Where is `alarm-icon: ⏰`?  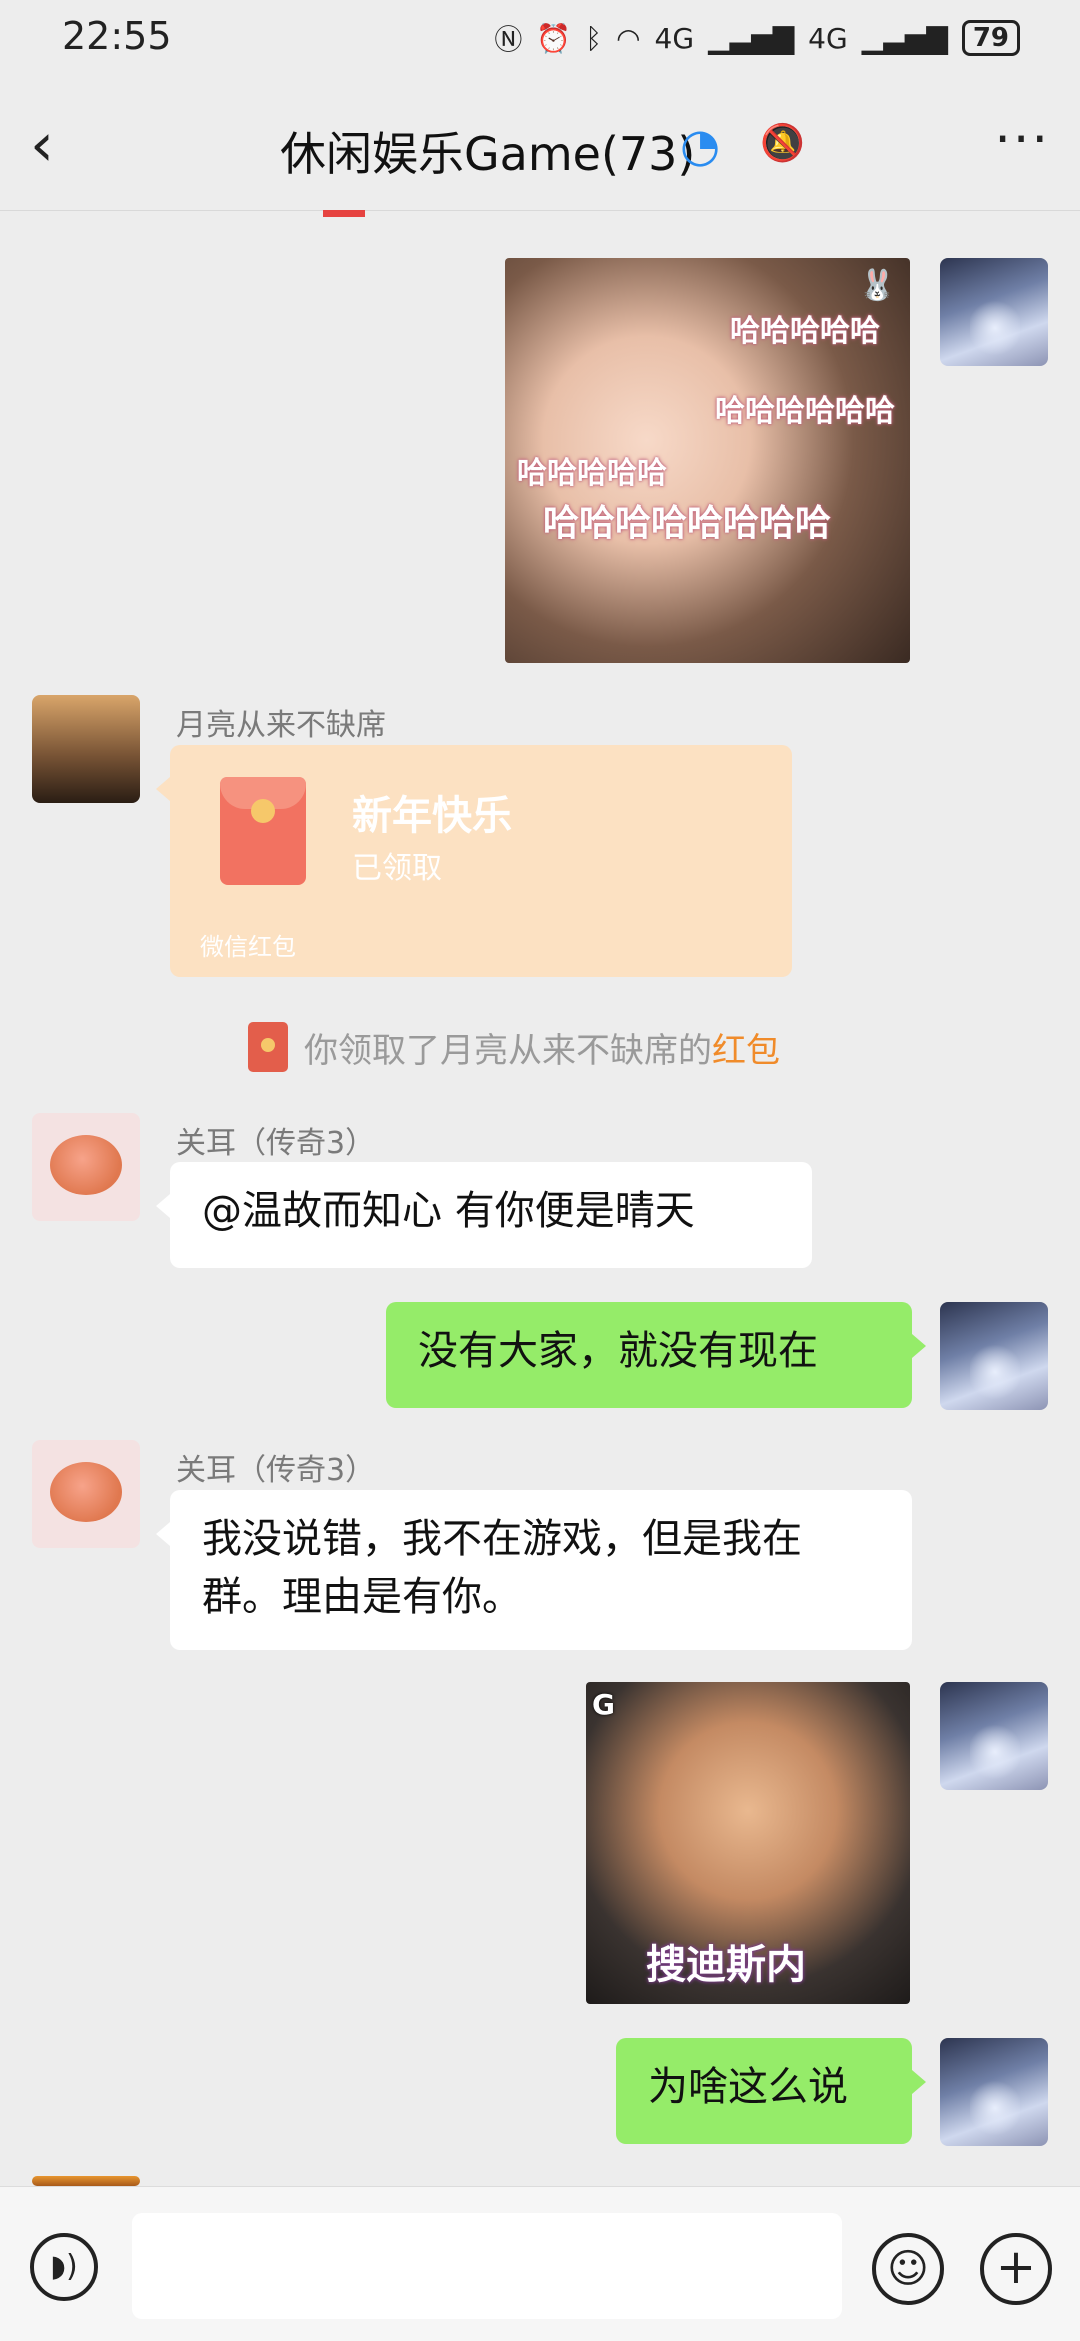 alarm-icon: ⏰ is located at coordinates (554, 38).